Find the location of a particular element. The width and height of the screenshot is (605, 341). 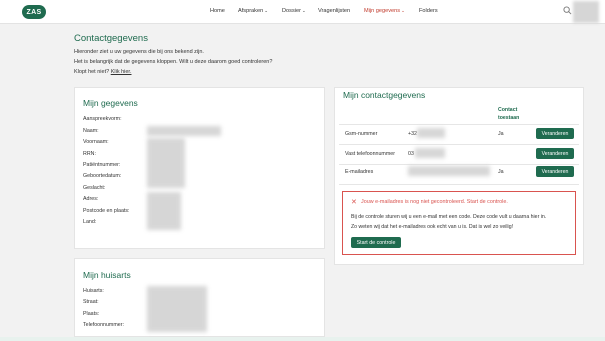

close-icon: ✕ is located at coordinates (354, 202).